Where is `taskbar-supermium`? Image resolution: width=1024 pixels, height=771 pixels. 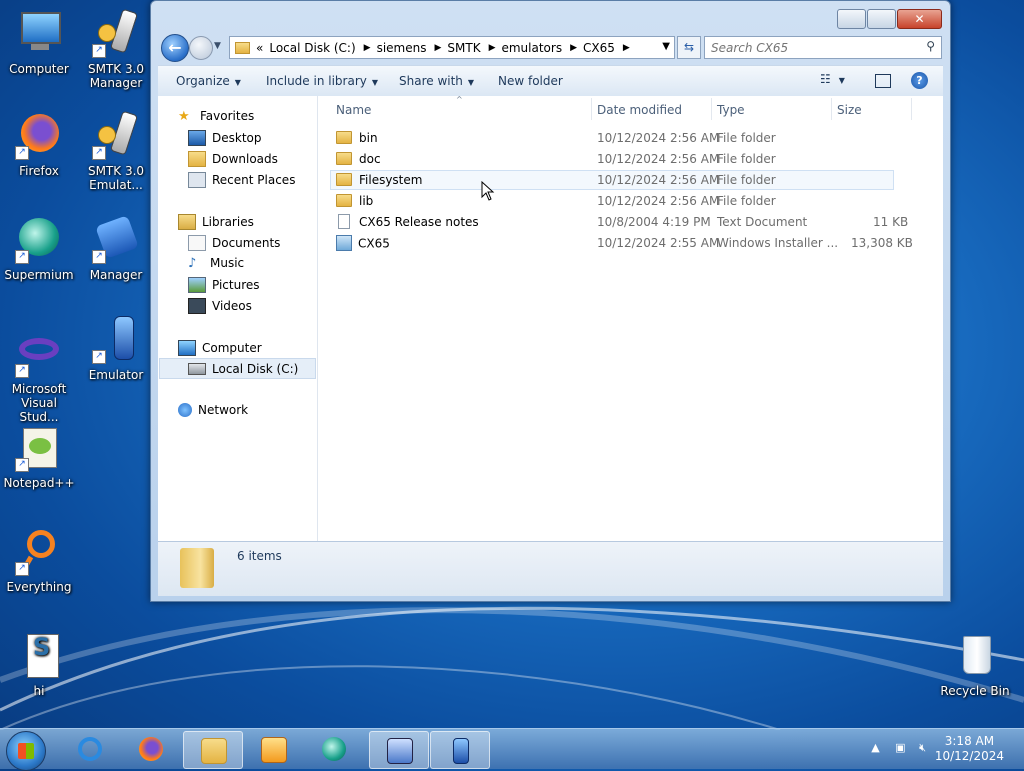 taskbar-supermium is located at coordinates (334, 749).